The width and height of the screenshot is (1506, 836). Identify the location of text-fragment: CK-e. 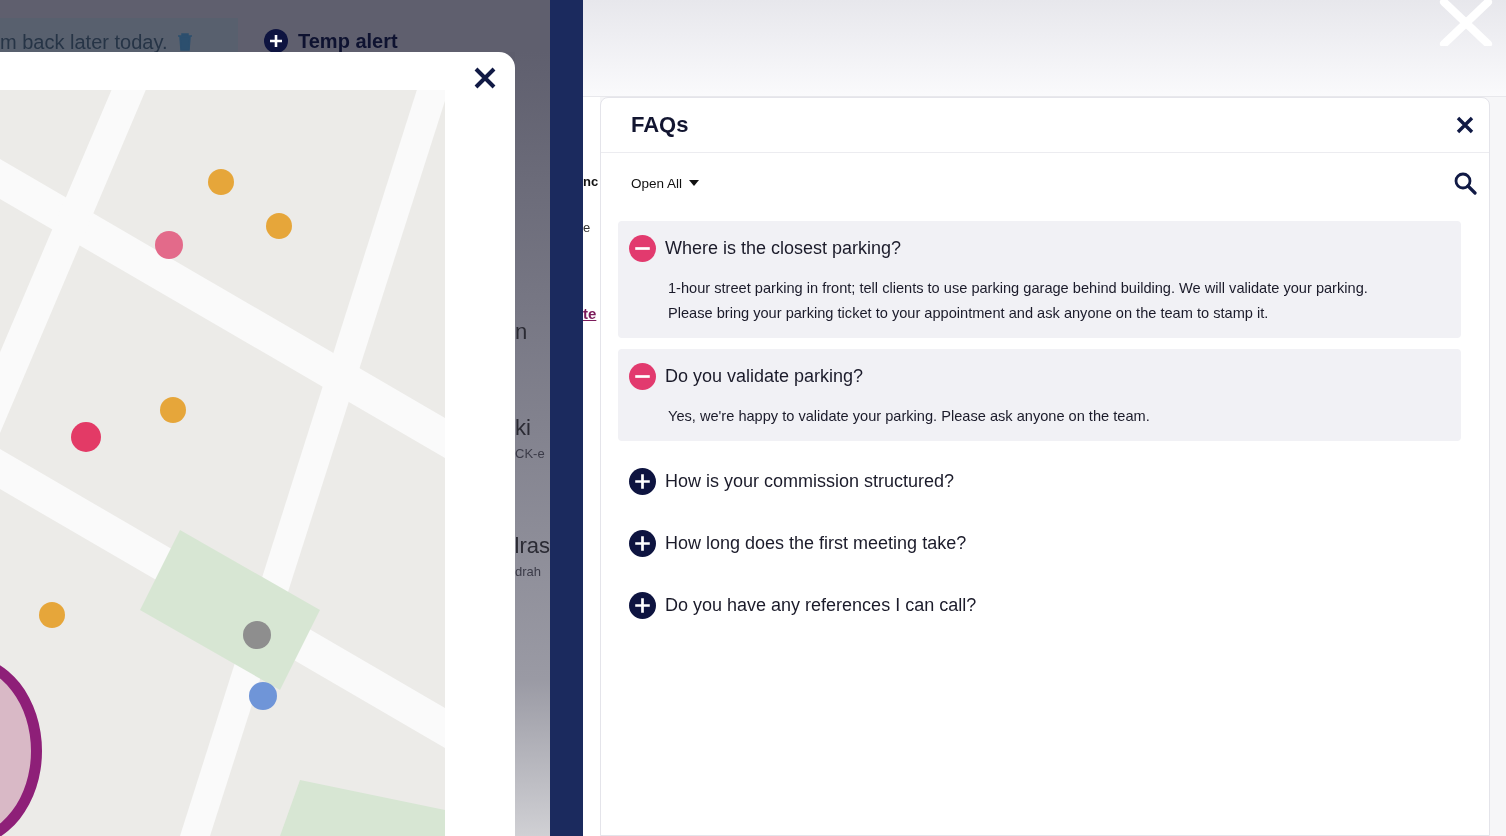
(530, 454).